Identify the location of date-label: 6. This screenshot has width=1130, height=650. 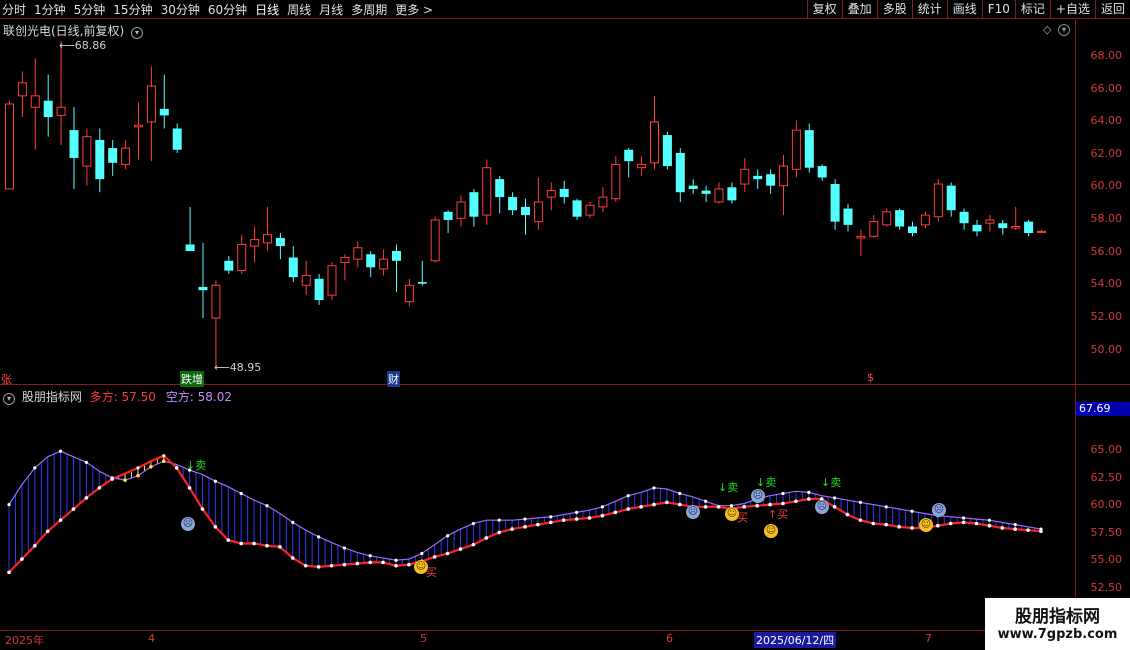
(669, 638).